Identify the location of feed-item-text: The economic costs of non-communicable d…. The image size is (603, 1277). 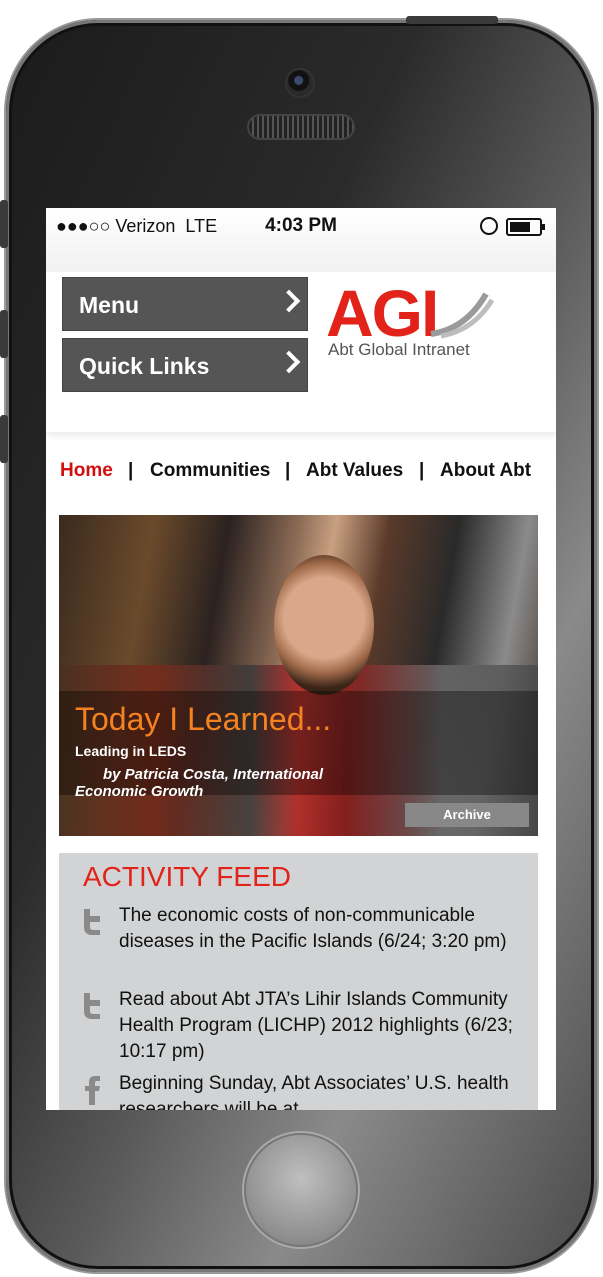
(313, 928).